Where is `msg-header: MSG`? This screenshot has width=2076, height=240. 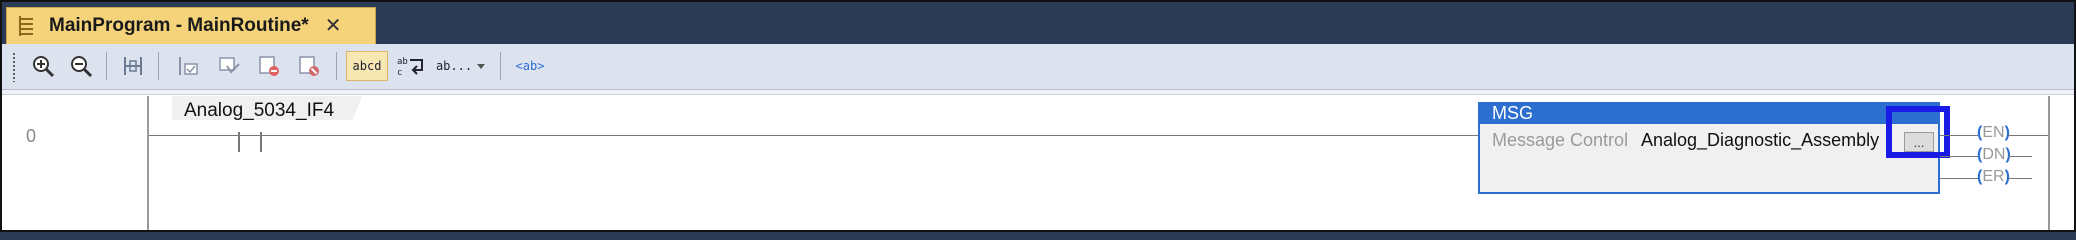 msg-header: MSG is located at coordinates (1709, 113).